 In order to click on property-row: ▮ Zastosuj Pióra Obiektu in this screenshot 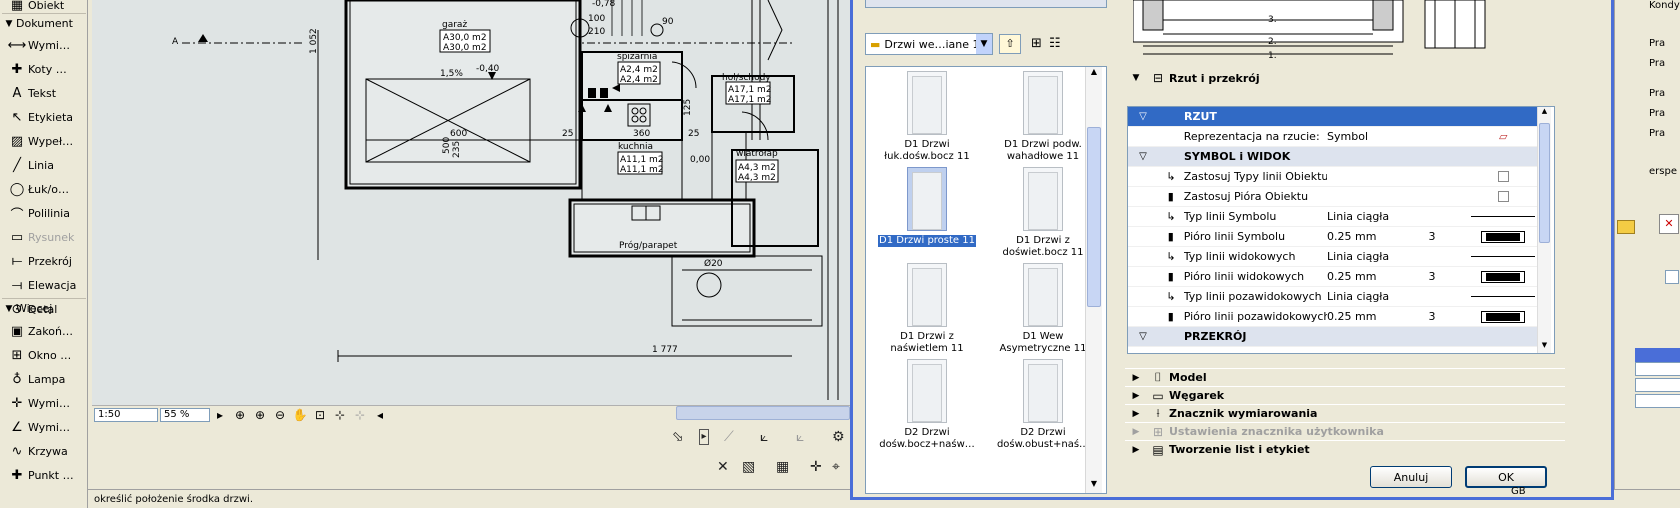, I will do `click(1333, 197)`.